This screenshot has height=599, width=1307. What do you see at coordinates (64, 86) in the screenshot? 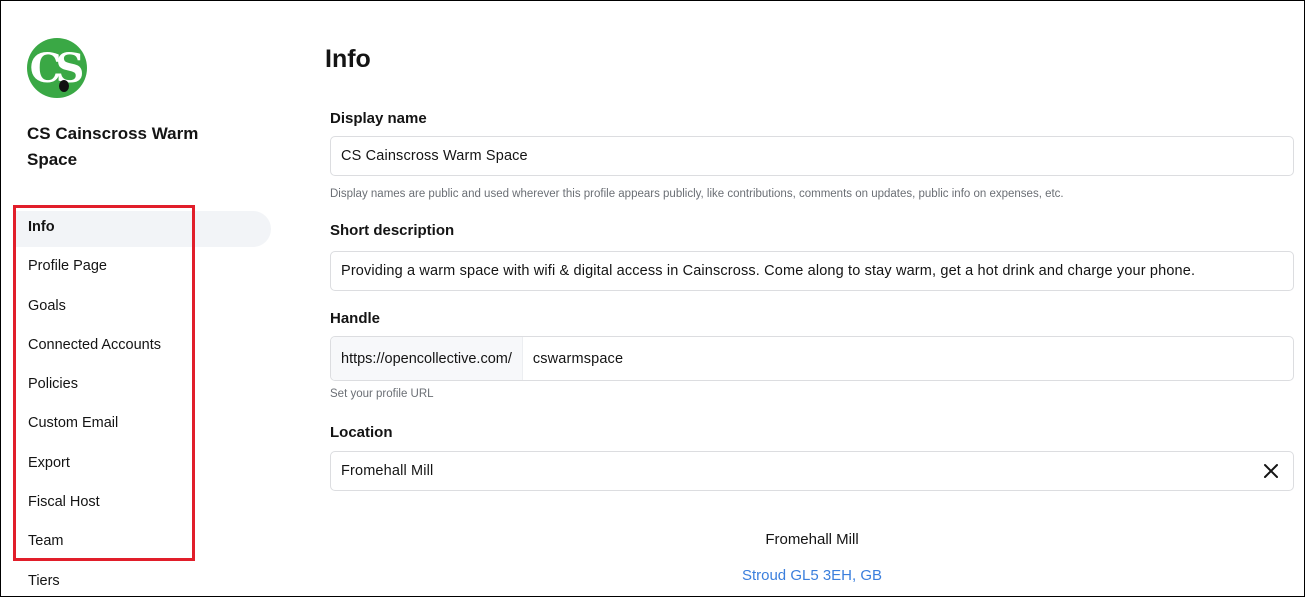
I see `bug-icon` at bounding box center [64, 86].